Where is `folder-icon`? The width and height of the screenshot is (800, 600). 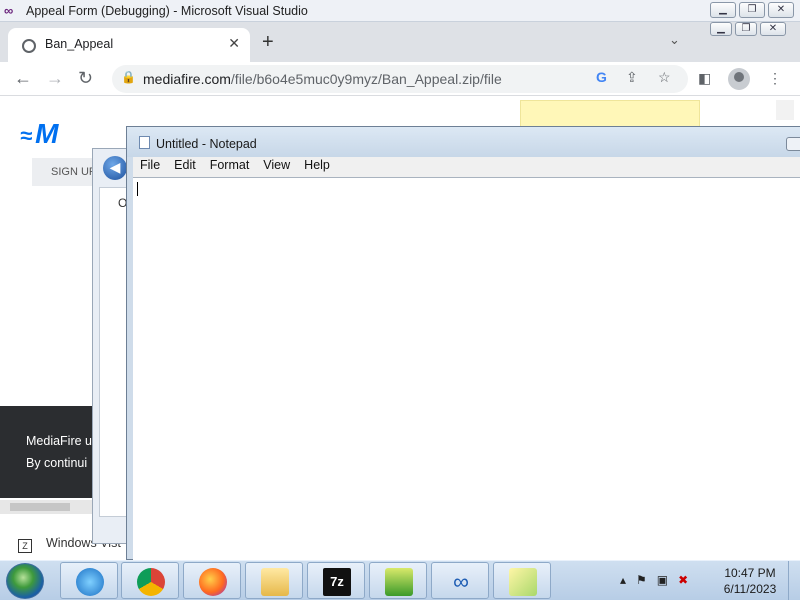 folder-icon is located at coordinates (275, 582).